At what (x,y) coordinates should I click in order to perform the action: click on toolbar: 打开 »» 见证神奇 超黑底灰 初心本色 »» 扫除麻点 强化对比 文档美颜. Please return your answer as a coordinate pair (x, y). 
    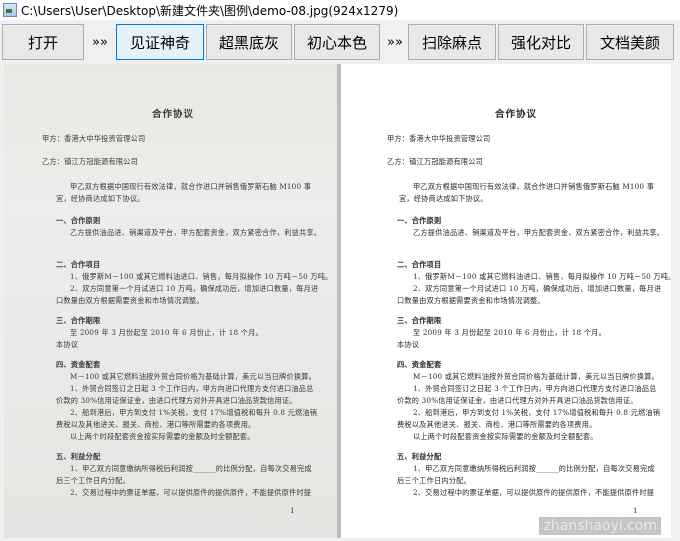
    Looking at the image, I should click on (340, 42).